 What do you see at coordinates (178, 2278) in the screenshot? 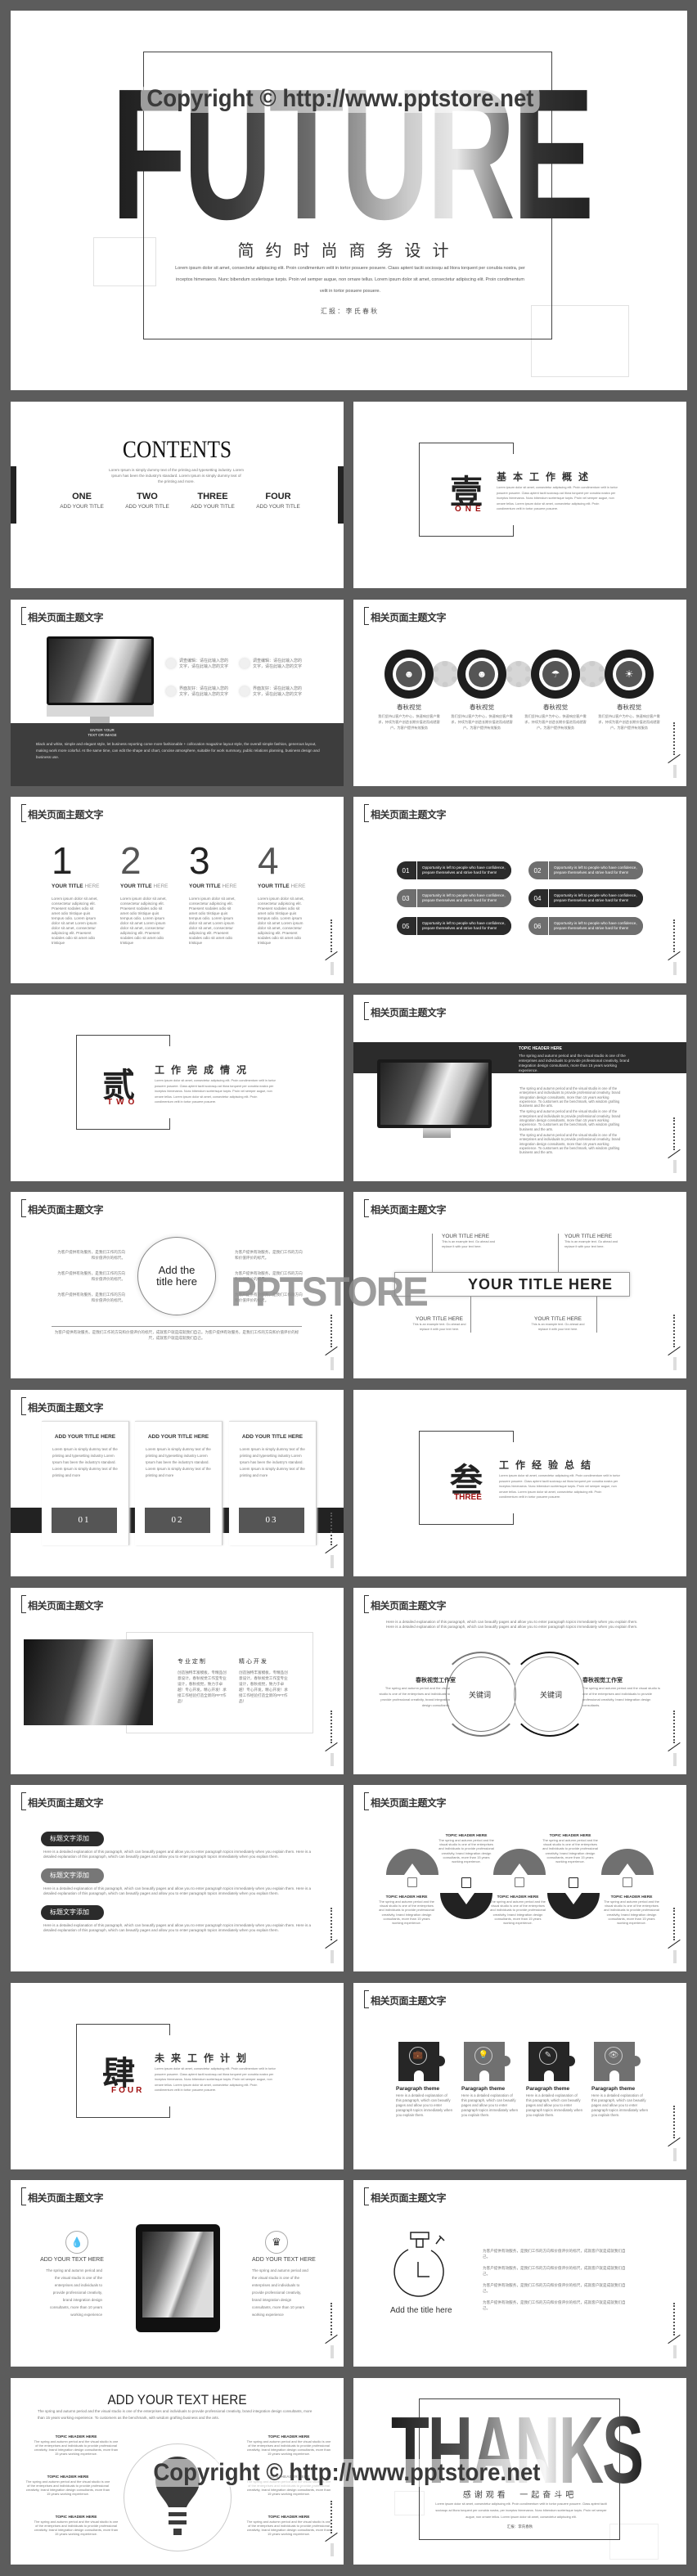
I see `tablet-image` at bounding box center [178, 2278].